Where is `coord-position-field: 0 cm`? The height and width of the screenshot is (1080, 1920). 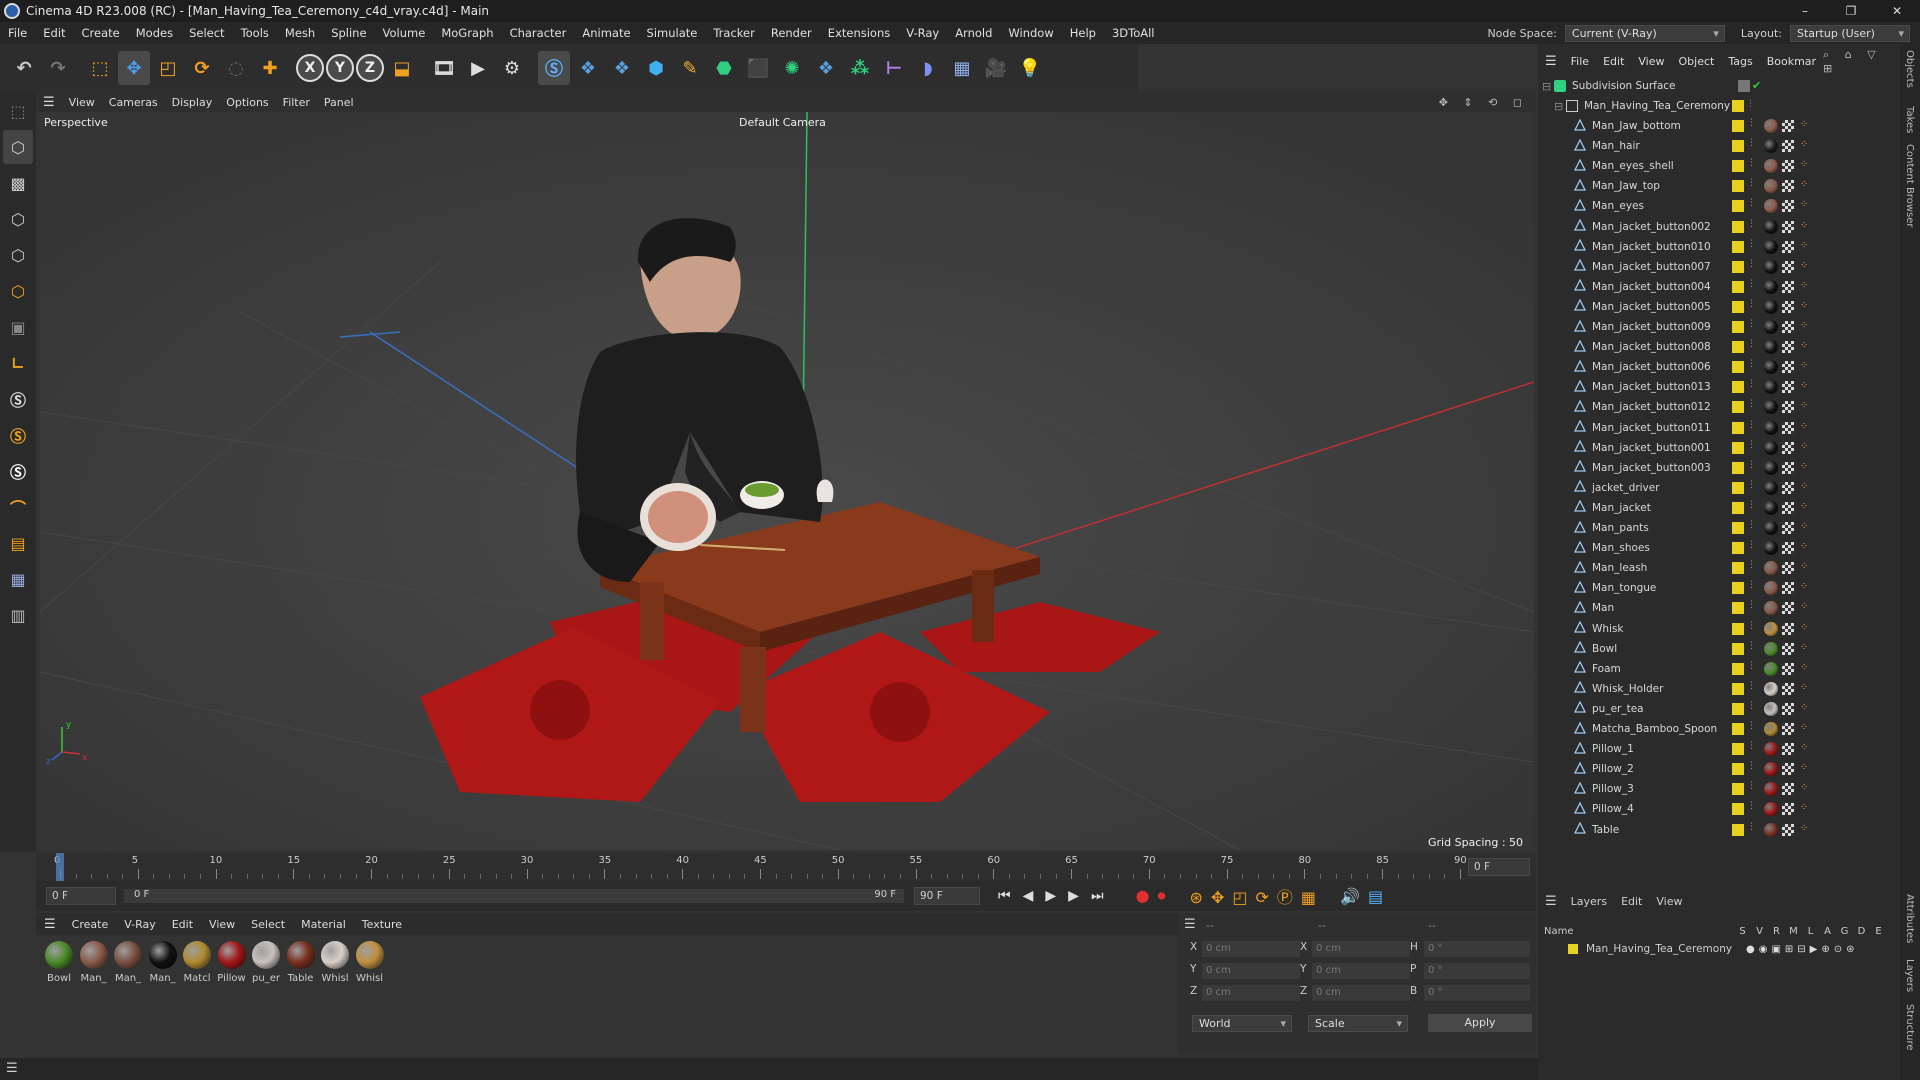
coord-position-field: 0 cm is located at coordinates (1251, 949).